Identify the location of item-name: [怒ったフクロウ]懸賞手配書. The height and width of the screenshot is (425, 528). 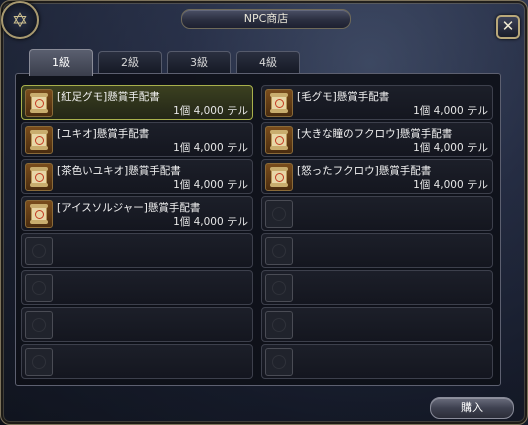
(364, 171).